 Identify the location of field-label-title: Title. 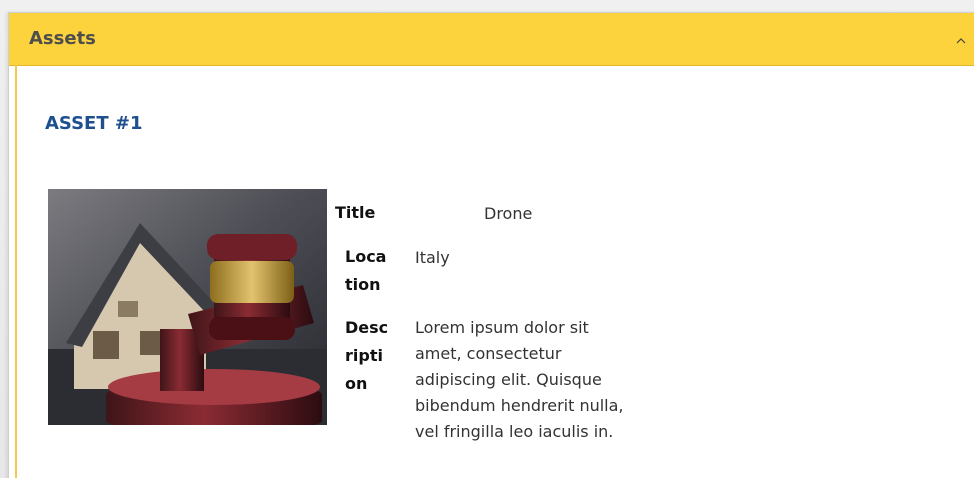
(355, 212).